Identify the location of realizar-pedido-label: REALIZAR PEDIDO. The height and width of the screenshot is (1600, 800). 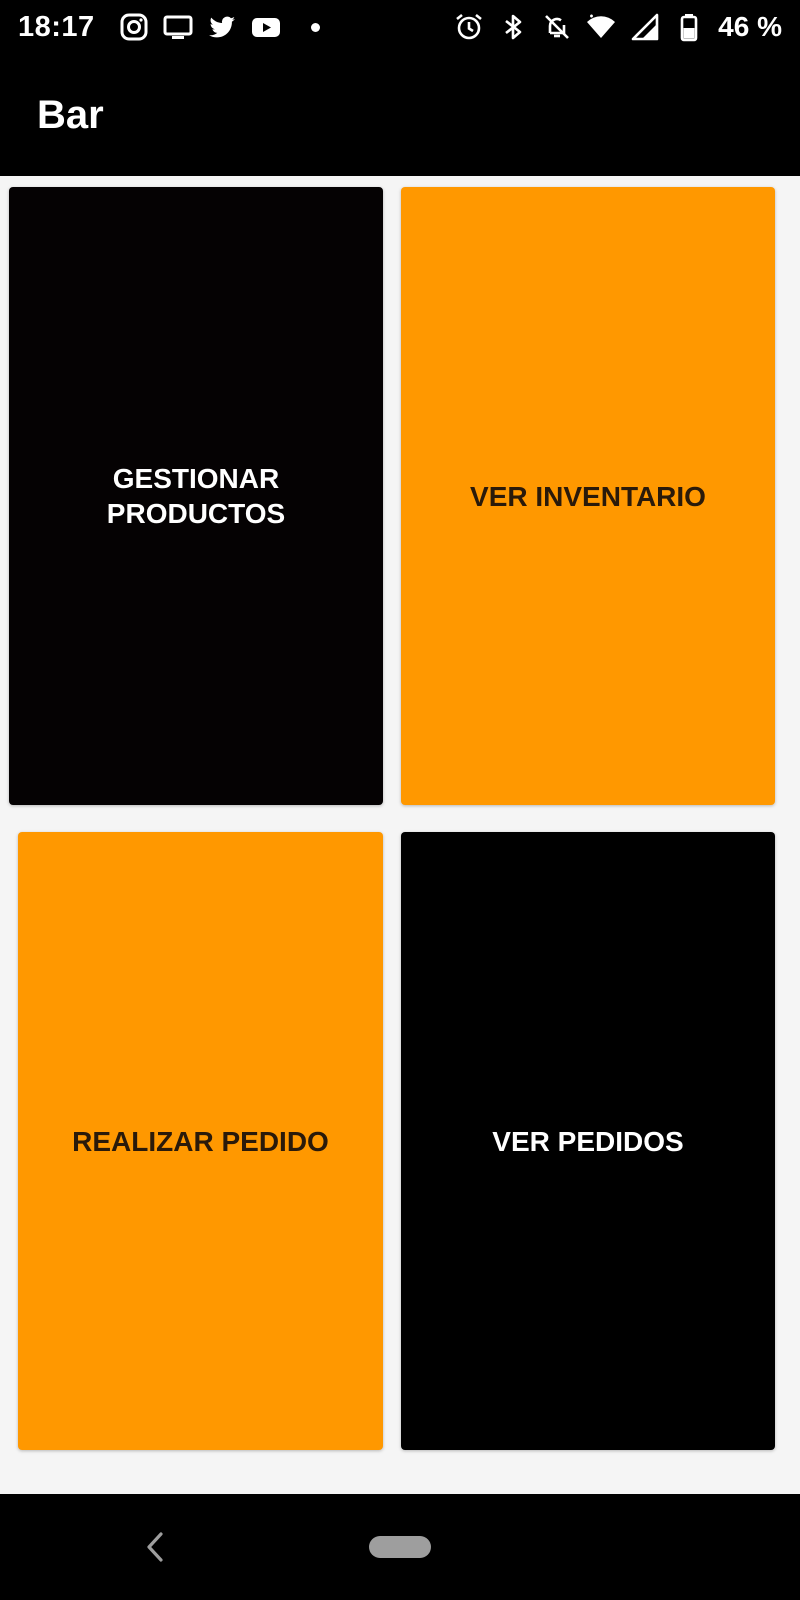
(200, 1141).